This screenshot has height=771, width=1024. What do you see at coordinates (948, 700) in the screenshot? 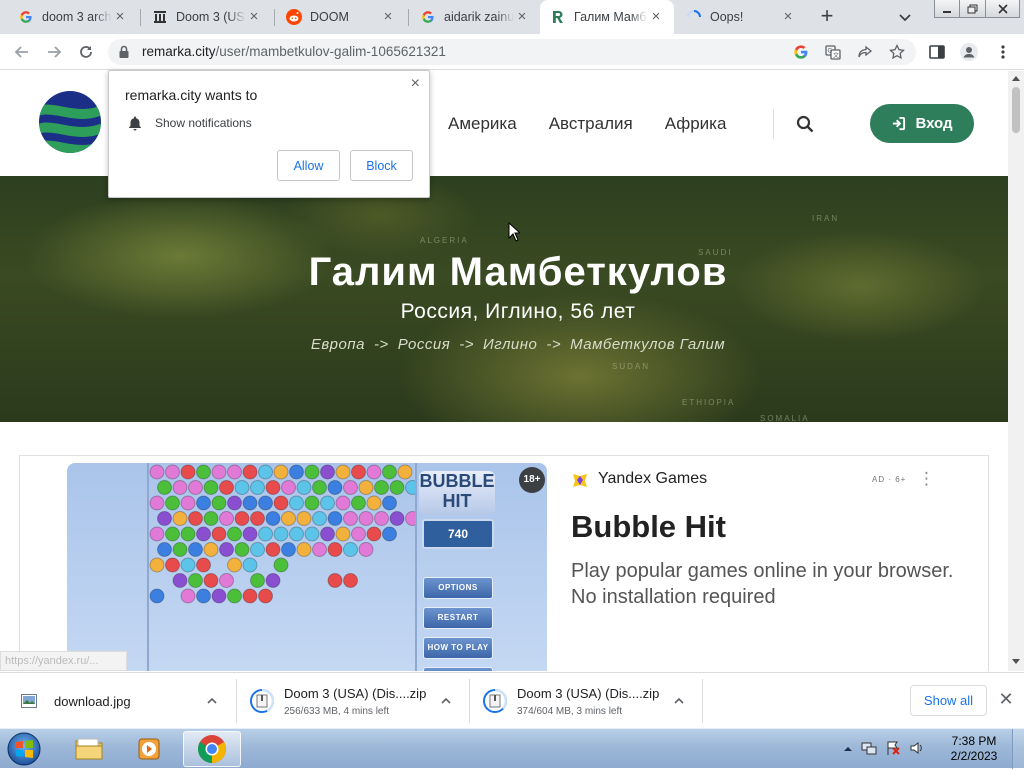
I see `show-all-downloads-button: Show all` at bounding box center [948, 700].